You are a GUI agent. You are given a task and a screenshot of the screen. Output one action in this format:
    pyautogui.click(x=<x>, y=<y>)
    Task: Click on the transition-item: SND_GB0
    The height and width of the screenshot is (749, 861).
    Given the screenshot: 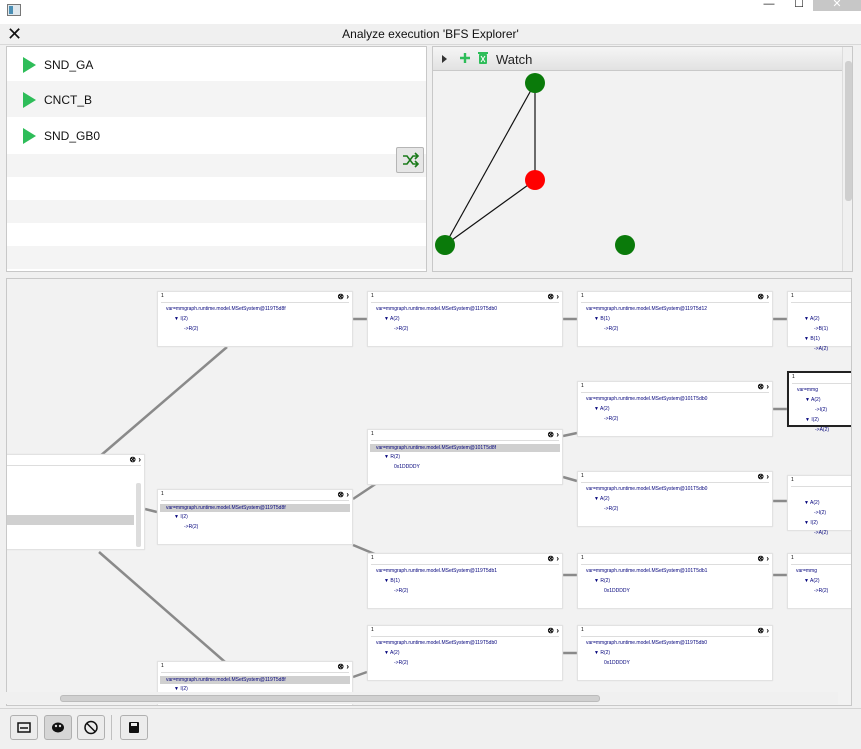 What is the action you would take?
    pyautogui.click(x=216, y=137)
    